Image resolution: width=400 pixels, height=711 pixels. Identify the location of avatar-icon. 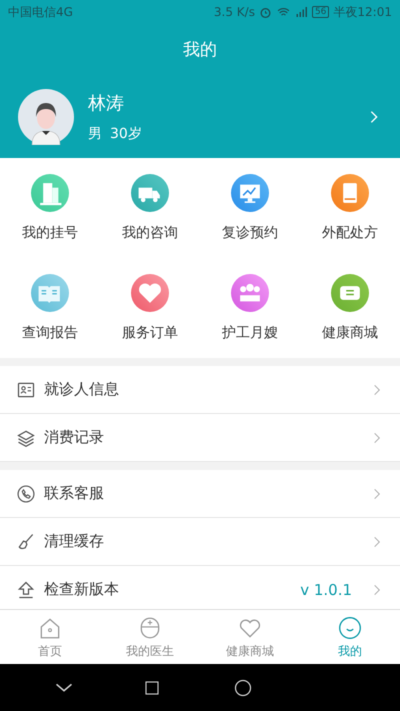
(46, 116).